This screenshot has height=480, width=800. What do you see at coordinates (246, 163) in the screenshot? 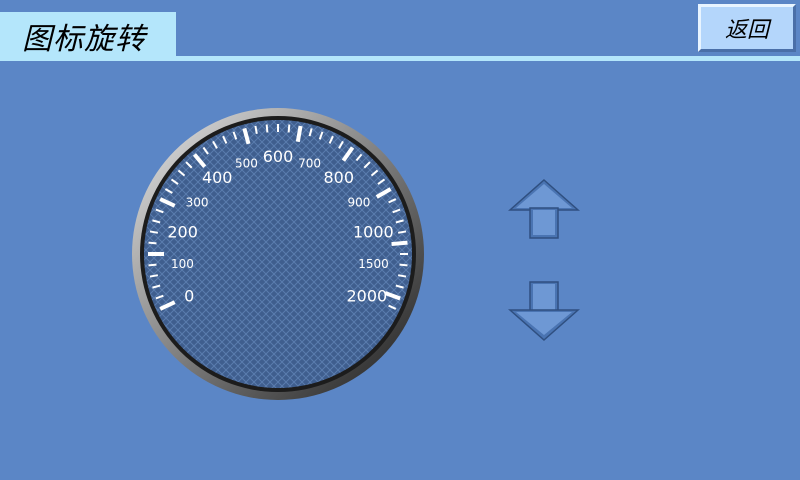
I see `gauge-label: 500` at bounding box center [246, 163].